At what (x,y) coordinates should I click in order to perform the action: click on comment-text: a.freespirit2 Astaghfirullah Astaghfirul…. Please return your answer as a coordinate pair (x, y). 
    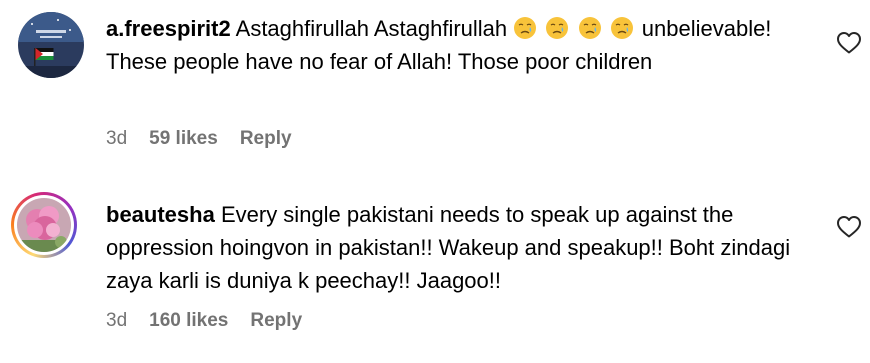
    Looking at the image, I should click on (456, 45).